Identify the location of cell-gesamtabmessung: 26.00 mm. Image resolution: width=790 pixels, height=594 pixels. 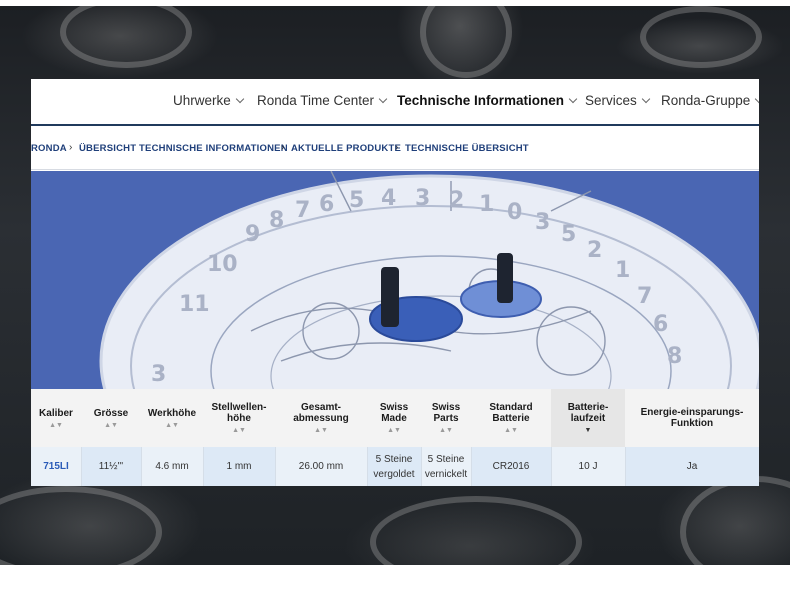
(321, 466).